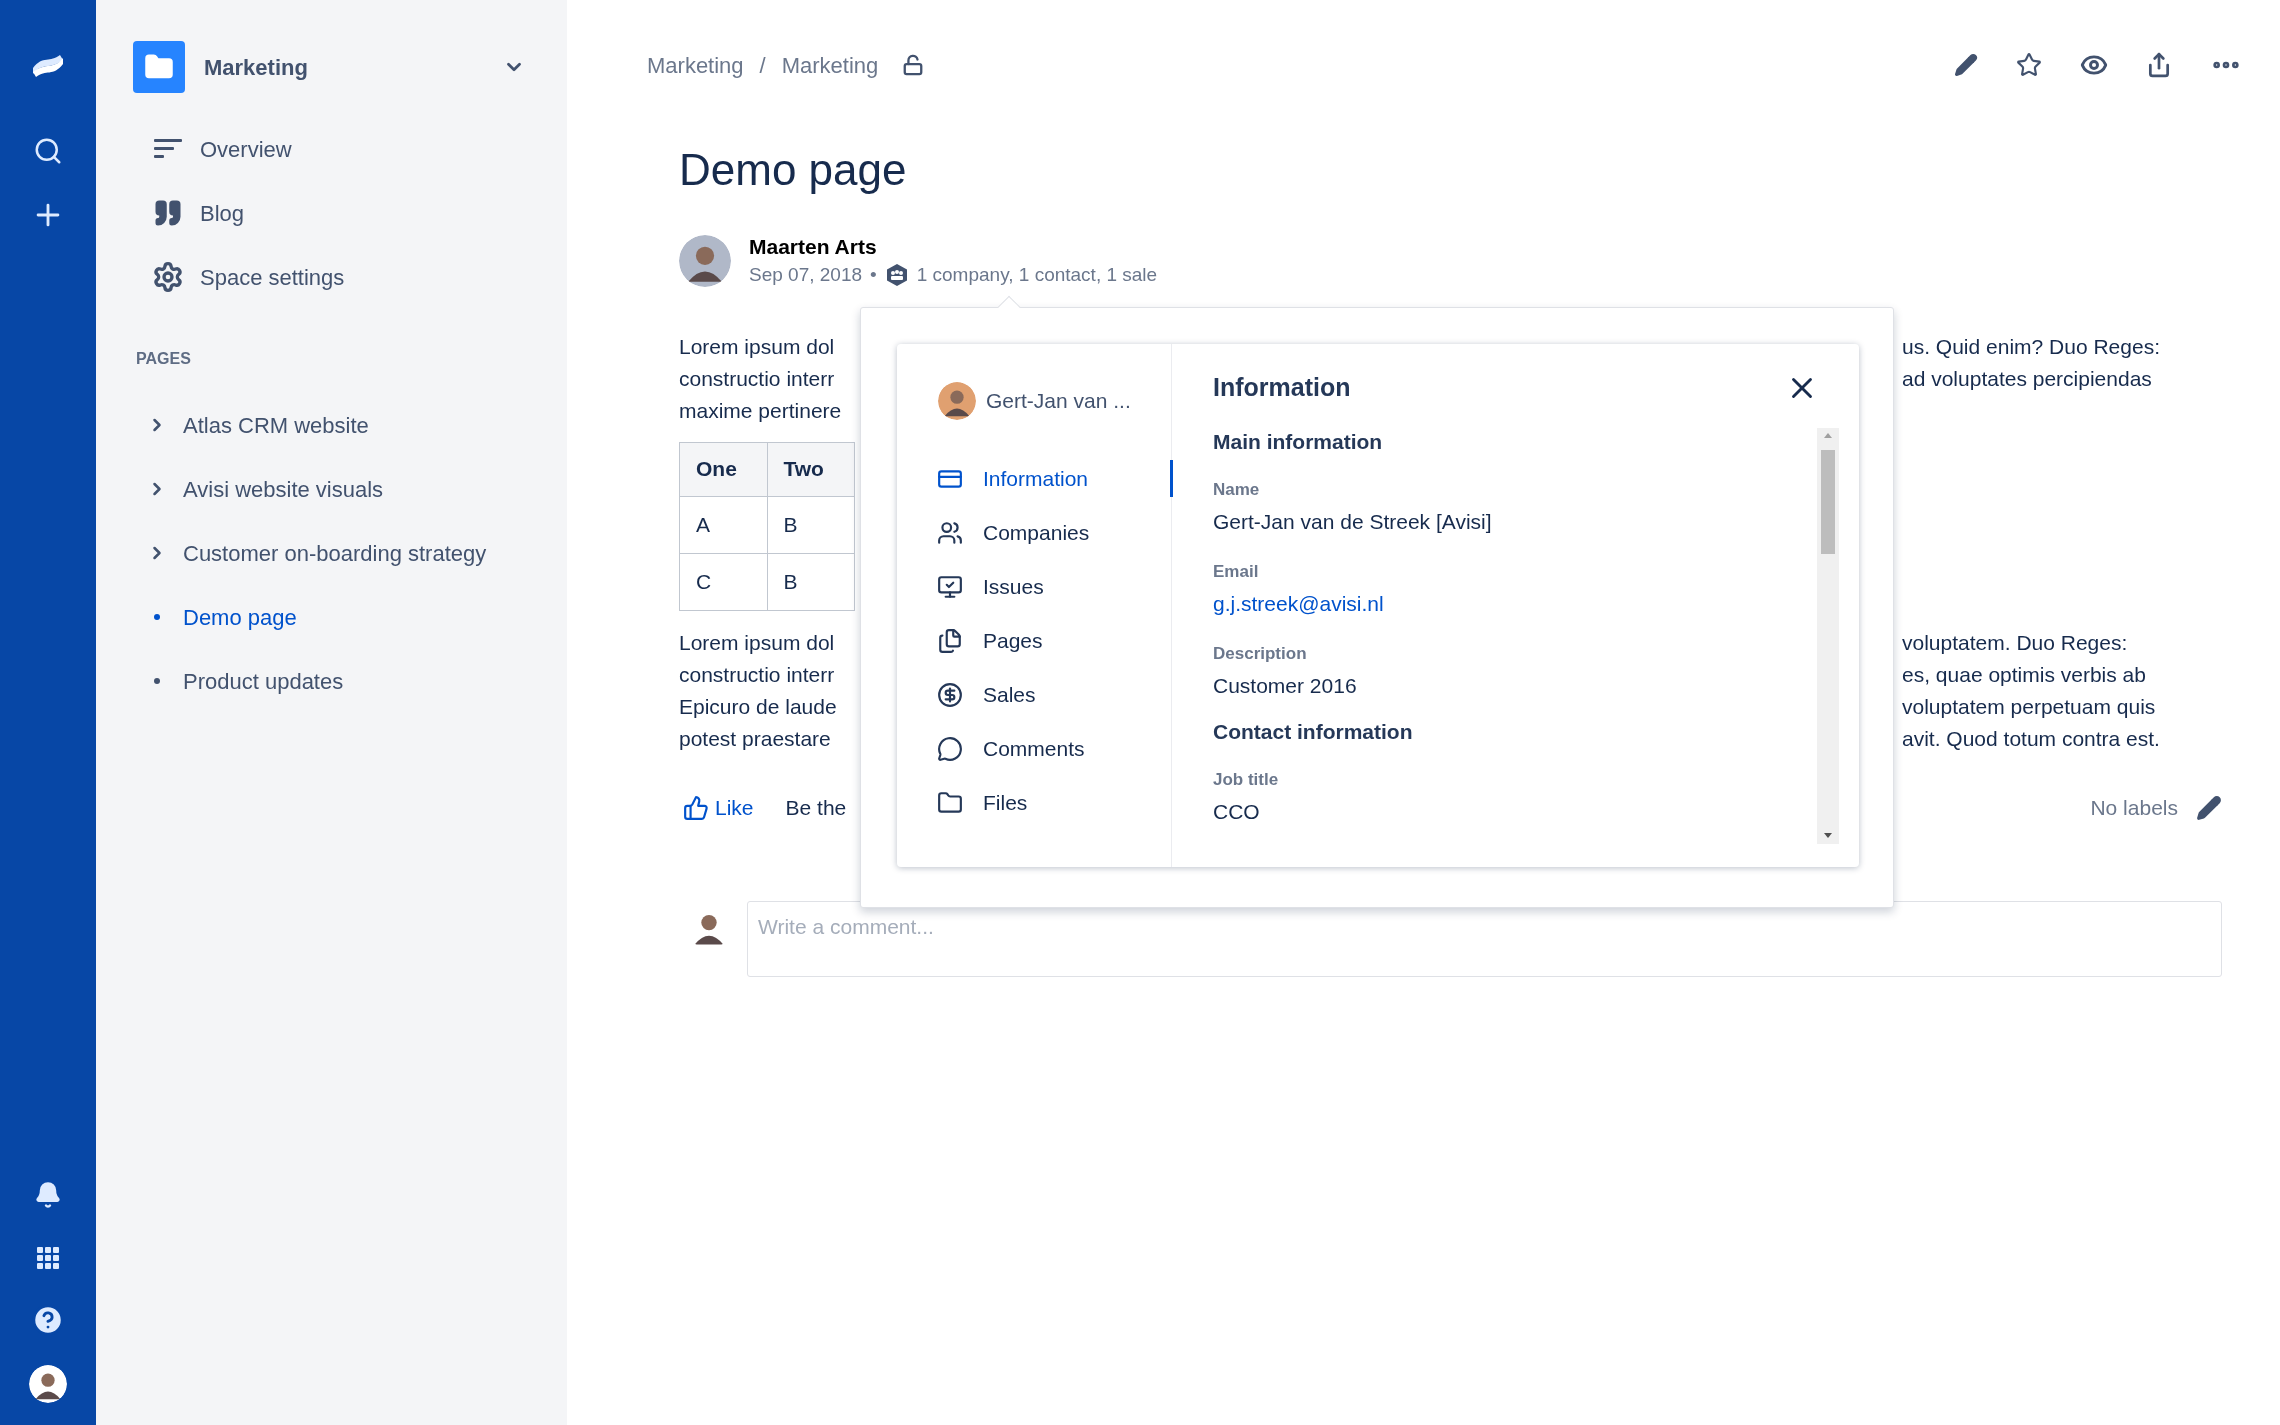 The height and width of the screenshot is (1425, 2280). What do you see at coordinates (1282, 388) in the screenshot?
I see `popup-heading: Information` at bounding box center [1282, 388].